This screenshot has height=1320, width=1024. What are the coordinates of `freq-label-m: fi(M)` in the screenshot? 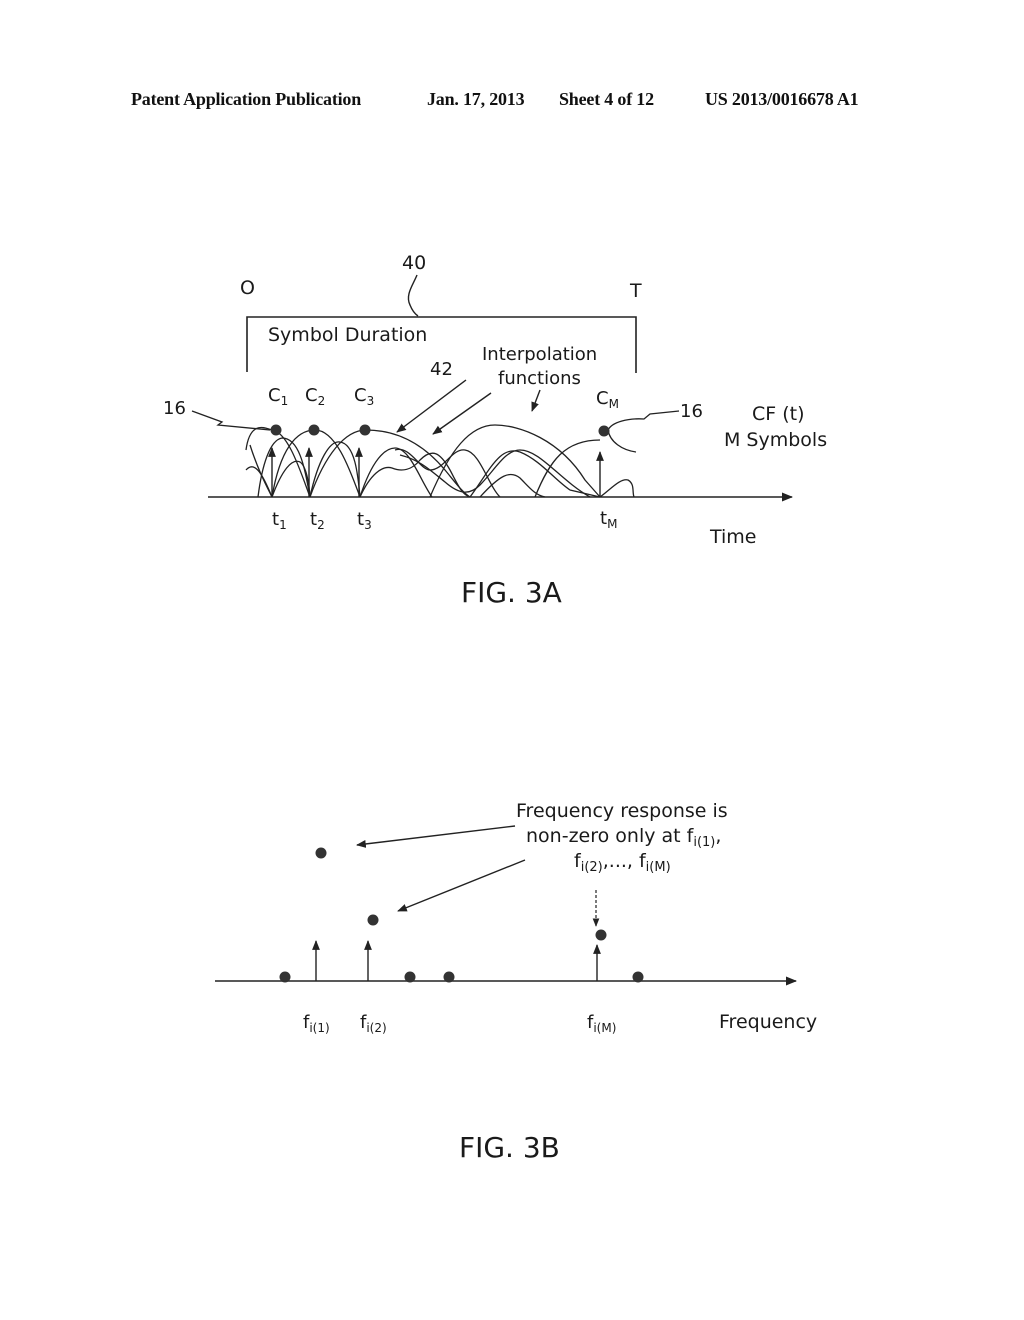 It's located at (601, 1023).